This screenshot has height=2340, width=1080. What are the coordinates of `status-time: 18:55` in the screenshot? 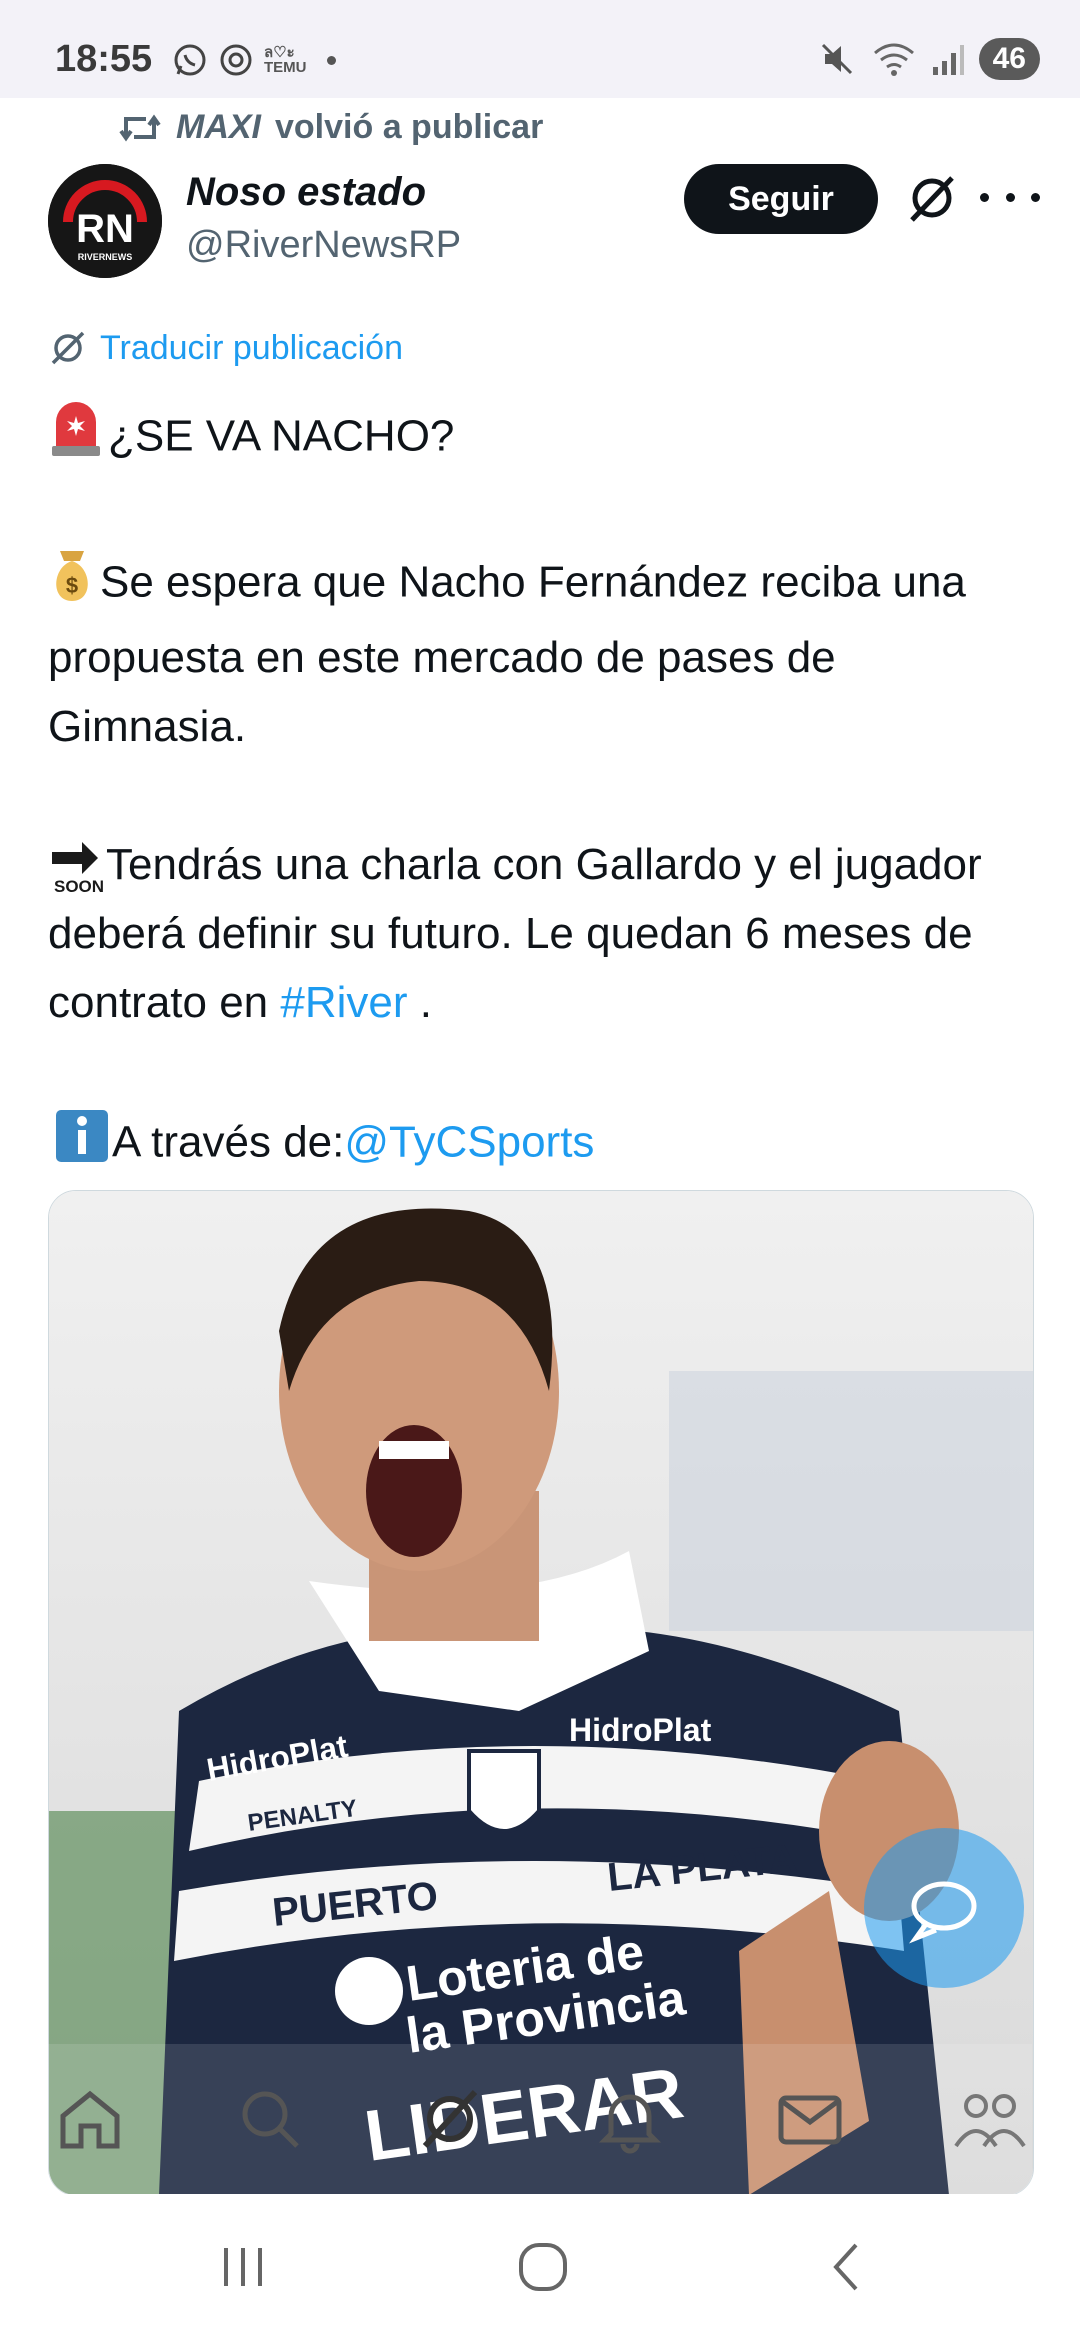 It's located at (104, 59).